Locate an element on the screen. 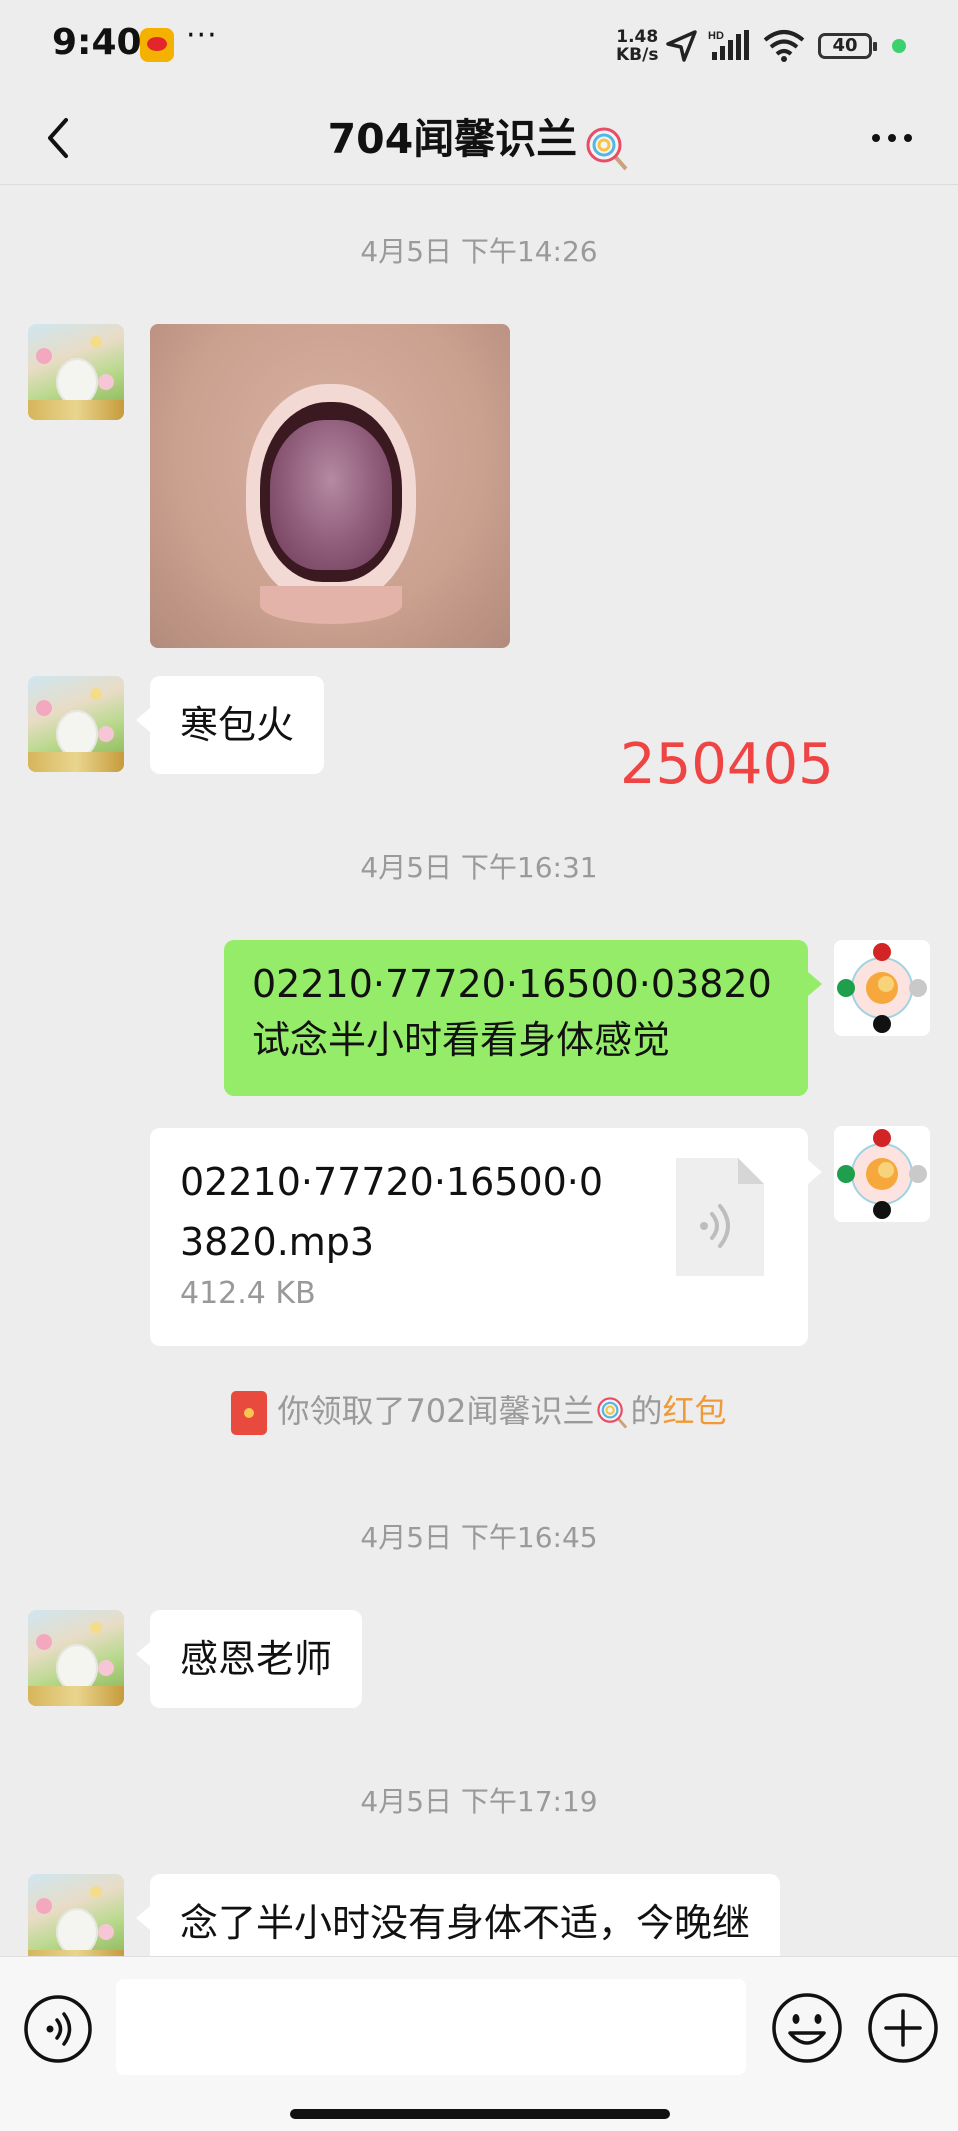 This screenshot has height=2131, width=958. network-speed-value: 1.48 is located at coordinates (637, 37).